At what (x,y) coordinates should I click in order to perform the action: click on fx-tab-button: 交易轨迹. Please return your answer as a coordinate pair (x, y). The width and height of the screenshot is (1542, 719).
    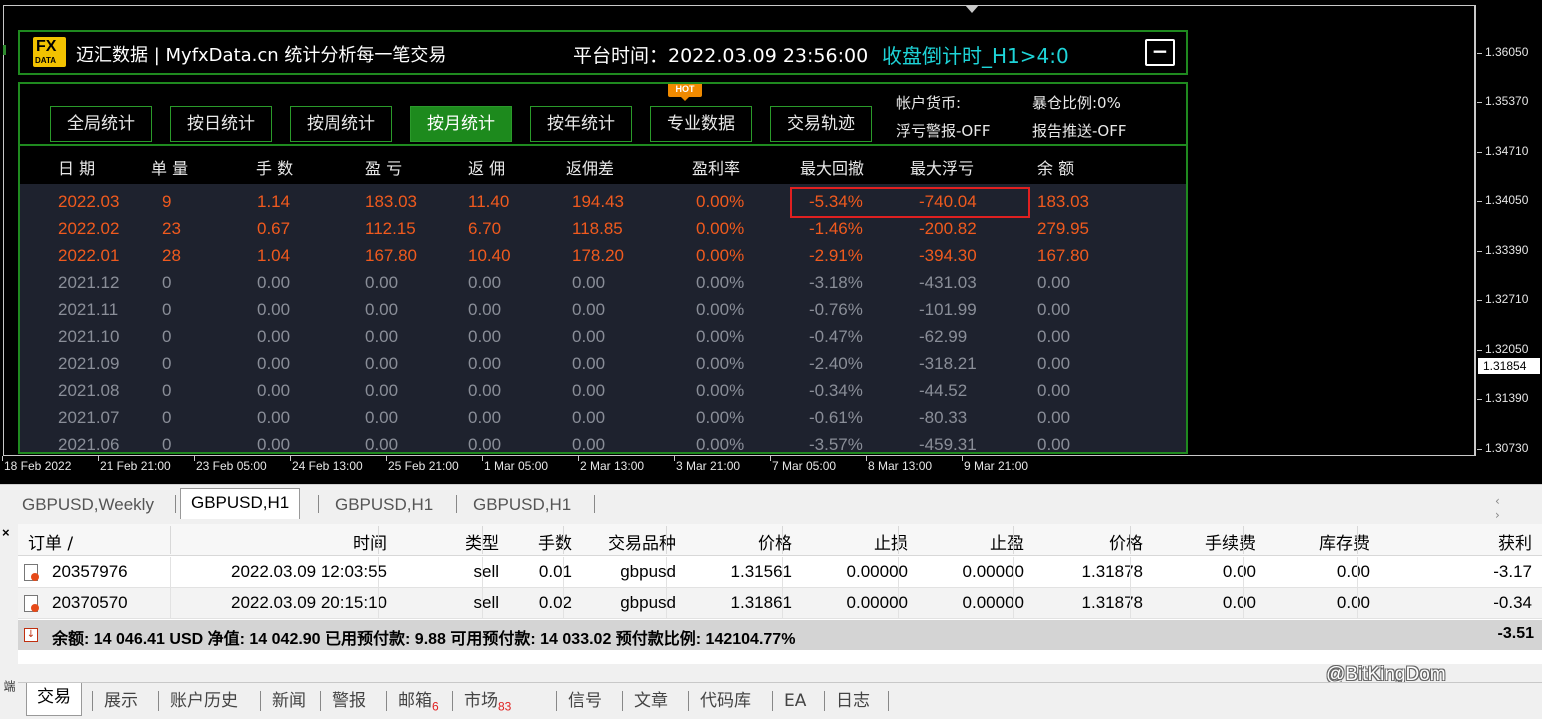
    Looking at the image, I should click on (821, 124).